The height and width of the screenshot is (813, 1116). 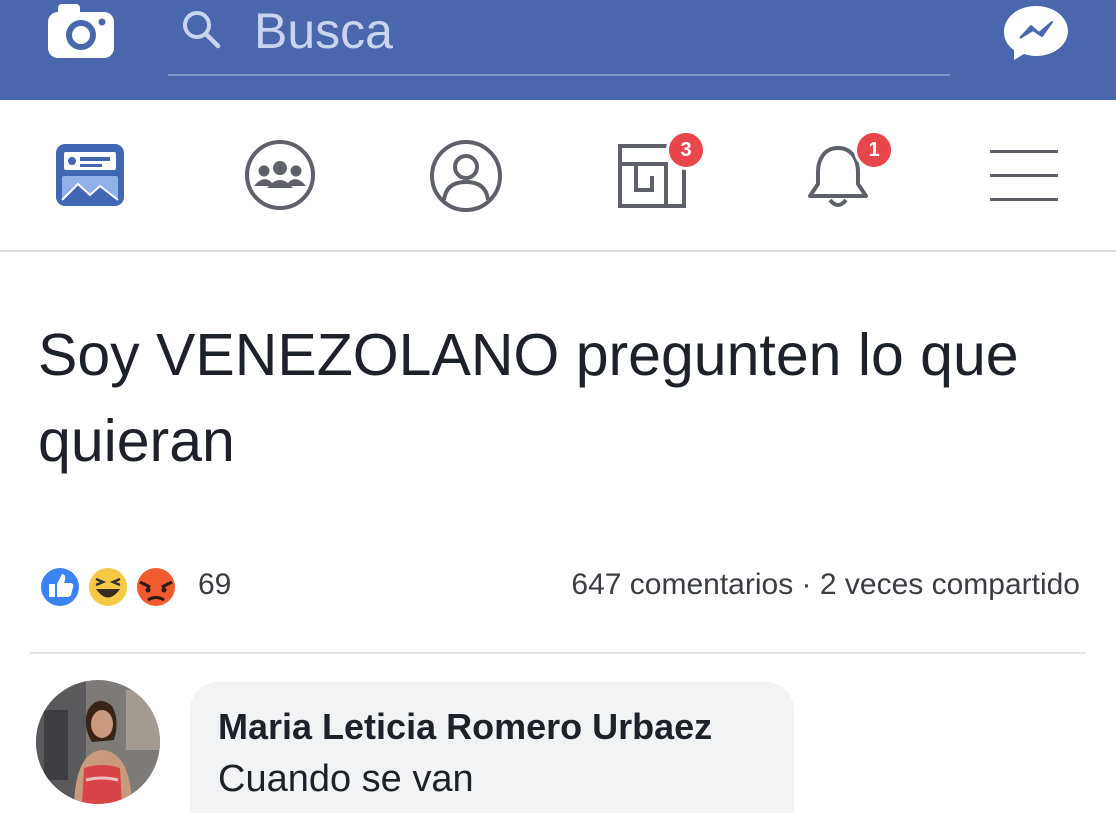 I want to click on reaction-icons, so click(x=116, y=587).